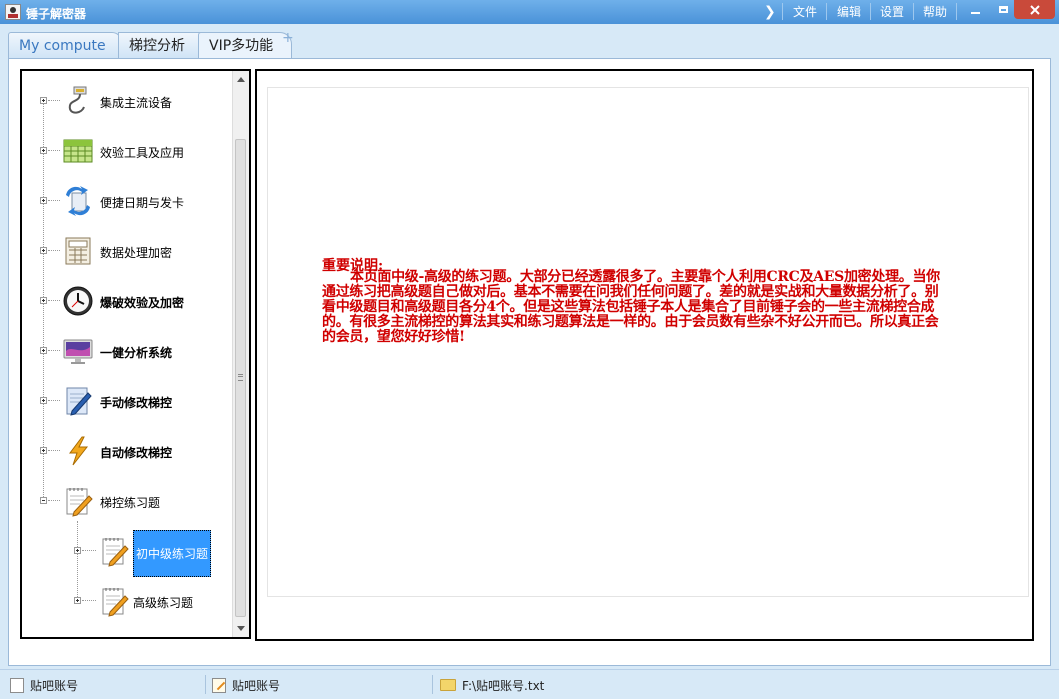 This screenshot has height=699, width=1059. I want to click on menu-expand-arrow: ❯, so click(770, 12).